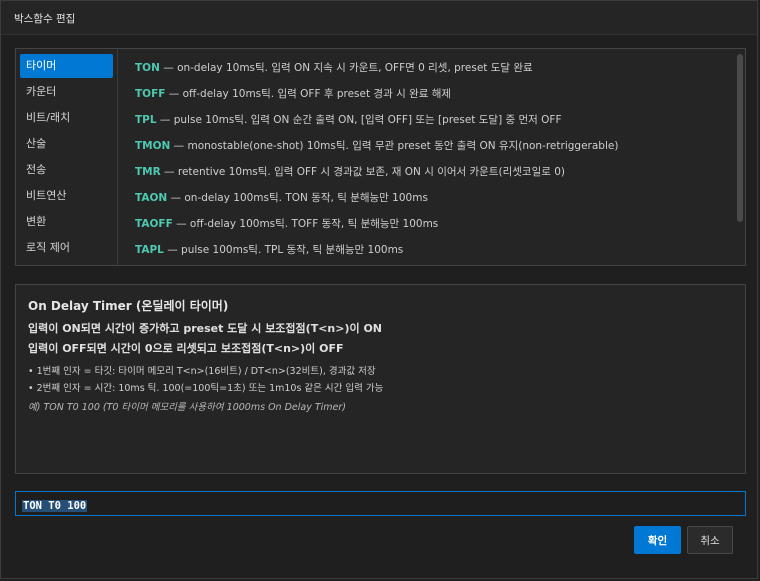 This screenshot has height=581, width=760. I want to click on category-label: 타이머, so click(41, 65).